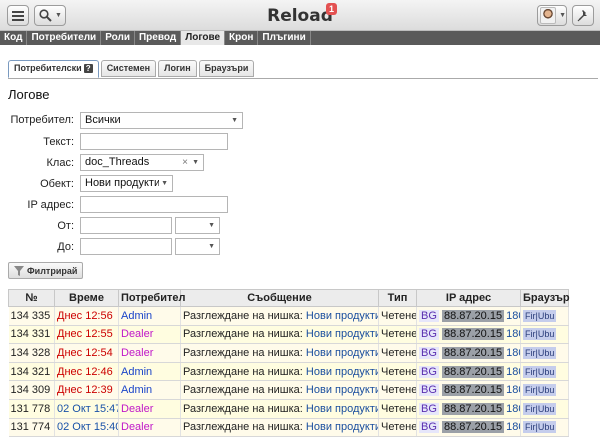  Describe the element at coordinates (243, 334) in the screenshot. I see `message-text: Разглеждане на нишка:` at that location.